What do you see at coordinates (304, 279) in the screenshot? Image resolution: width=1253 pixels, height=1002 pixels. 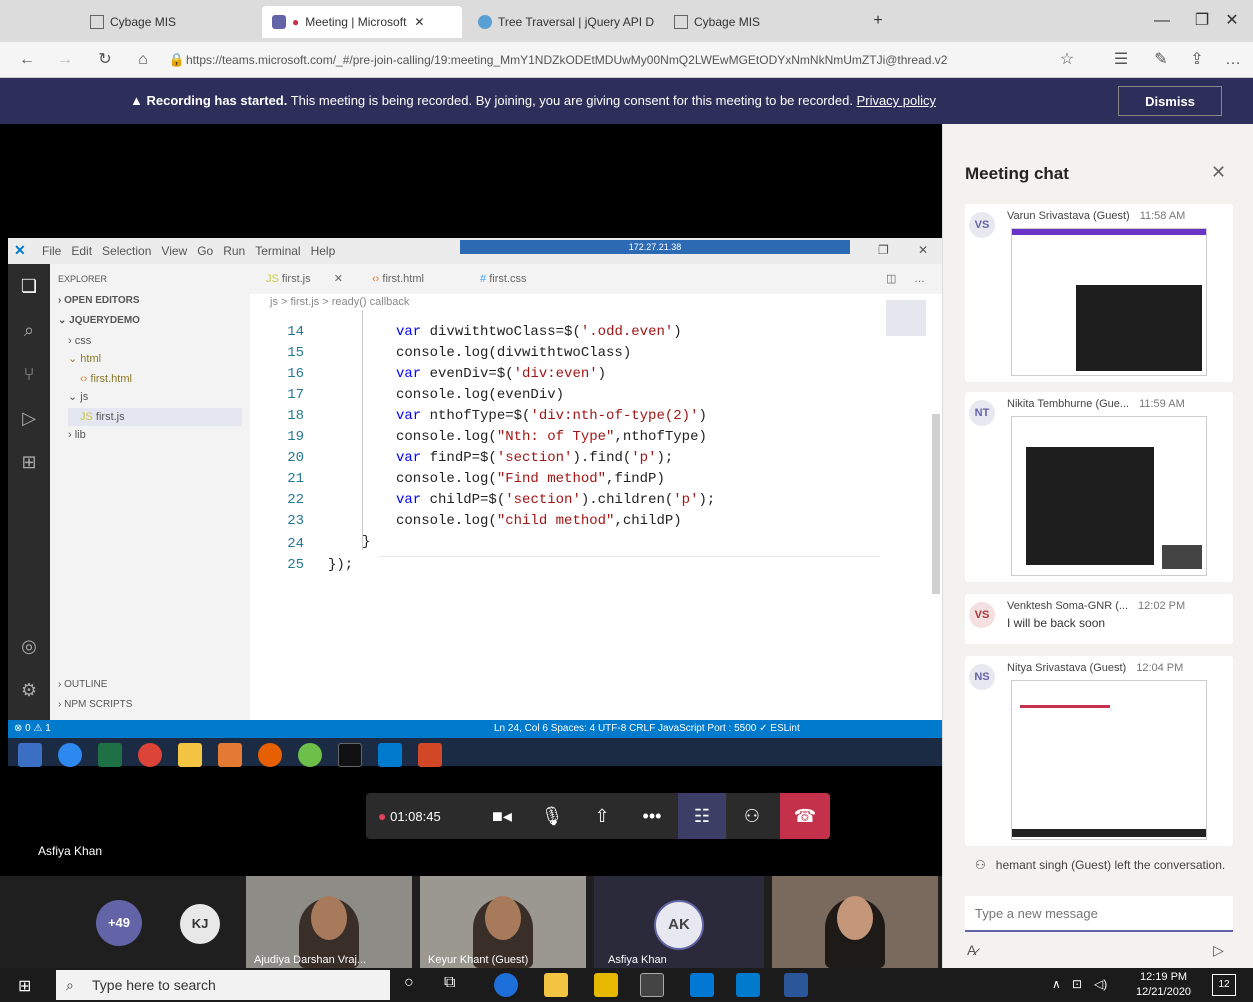 I see `editor-tab-first-js: JS first.js ✕` at bounding box center [304, 279].